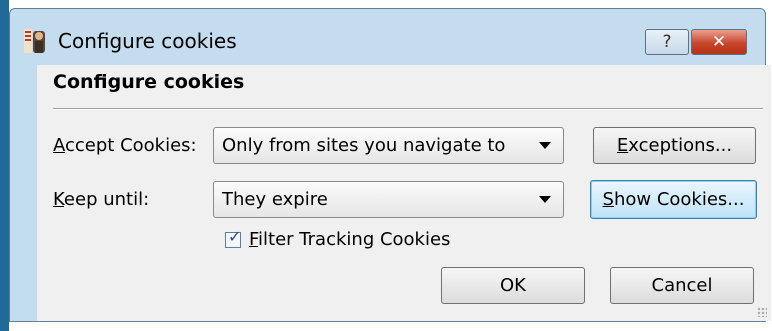  What do you see at coordinates (4, 165) in the screenshot?
I see `background-window-edge` at bounding box center [4, 165].